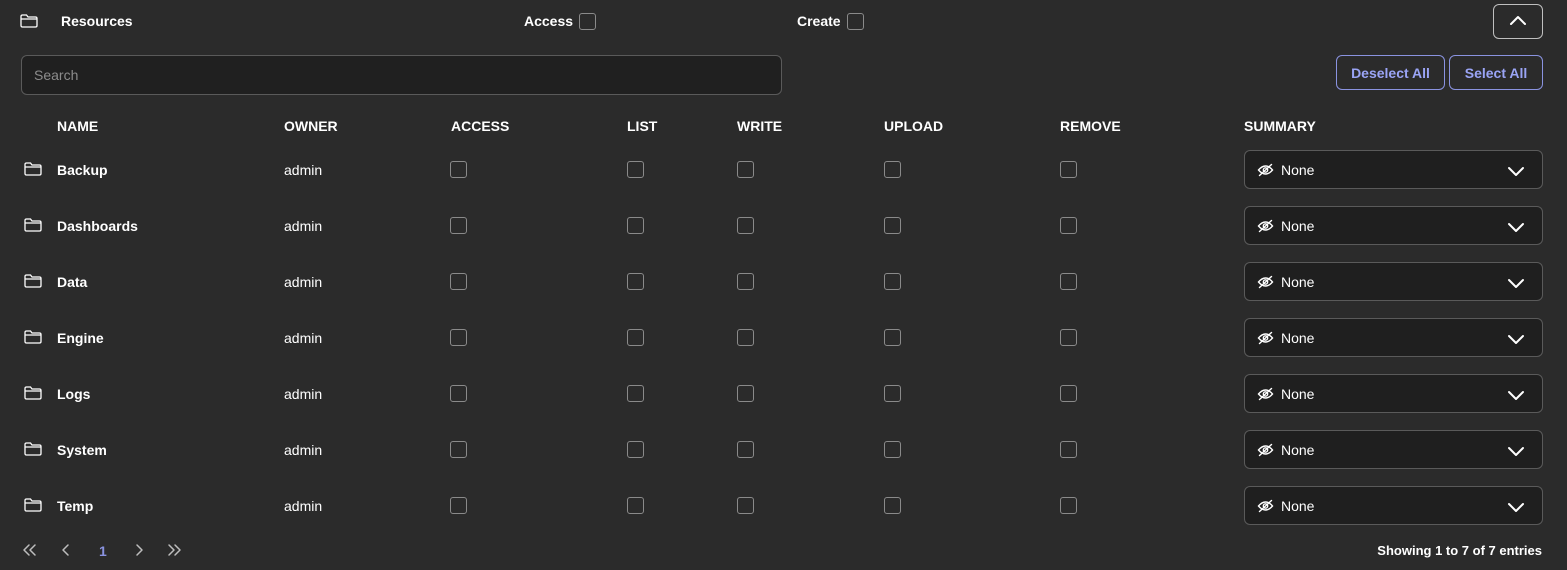 The height and width of the screenshot is (570, 1567). What do you see at coordinates (783, 290) in the screenshot?
I see `table-row: Data admin None` at bounding box center [783, 290].